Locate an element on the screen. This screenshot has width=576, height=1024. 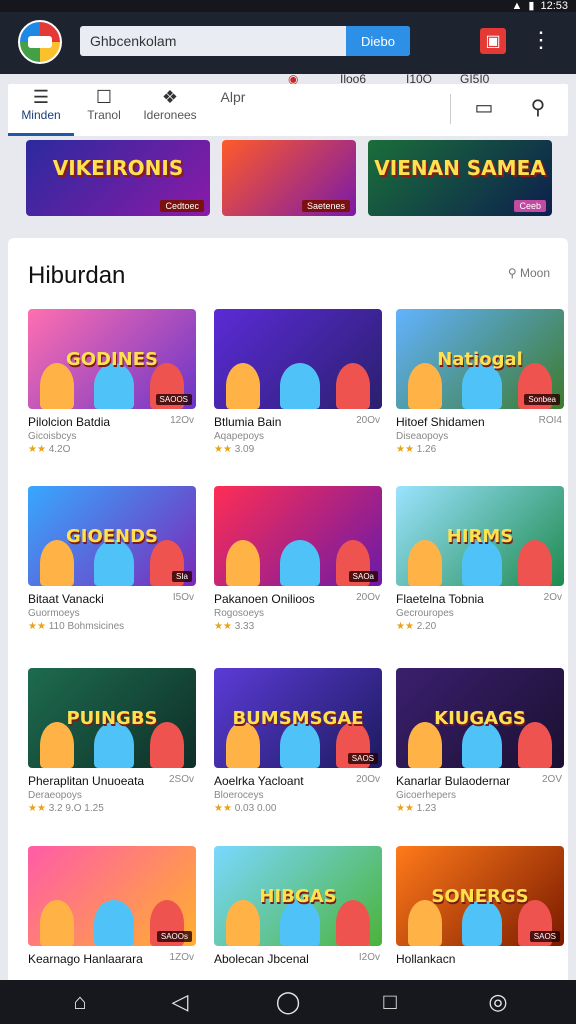
home-app-icon: ⌂ is located at coordinates (80, 1002).